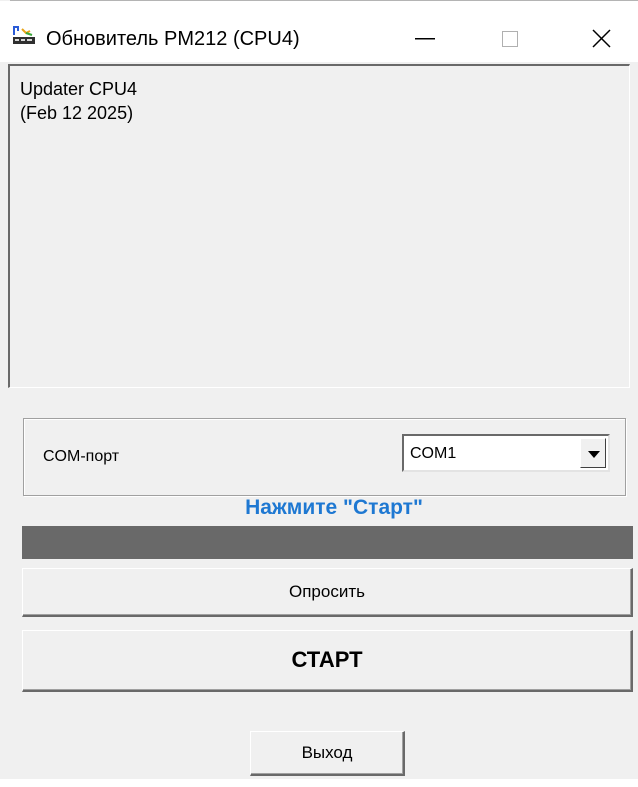 The image size is (638, 787). I want to click on minimize-icon, so click(425, 51).